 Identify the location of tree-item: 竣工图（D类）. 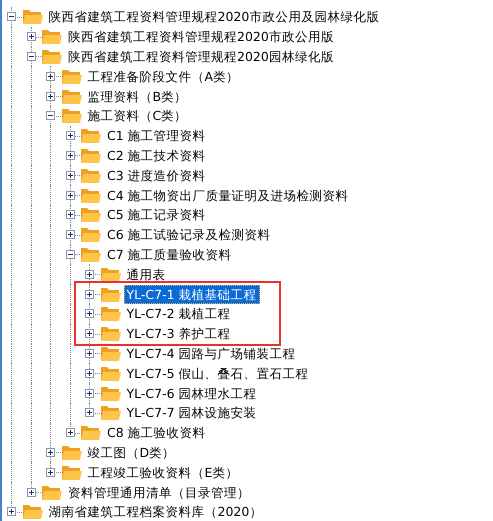
(131, 452).